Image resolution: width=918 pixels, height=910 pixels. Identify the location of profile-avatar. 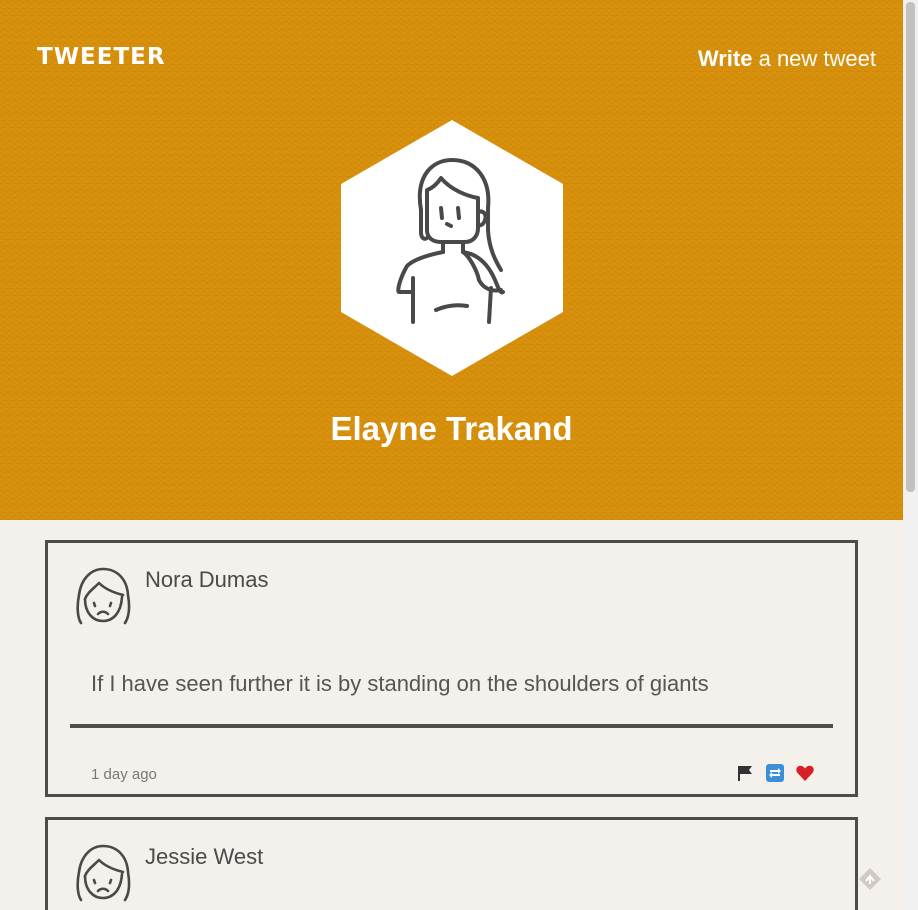
(452, 248).